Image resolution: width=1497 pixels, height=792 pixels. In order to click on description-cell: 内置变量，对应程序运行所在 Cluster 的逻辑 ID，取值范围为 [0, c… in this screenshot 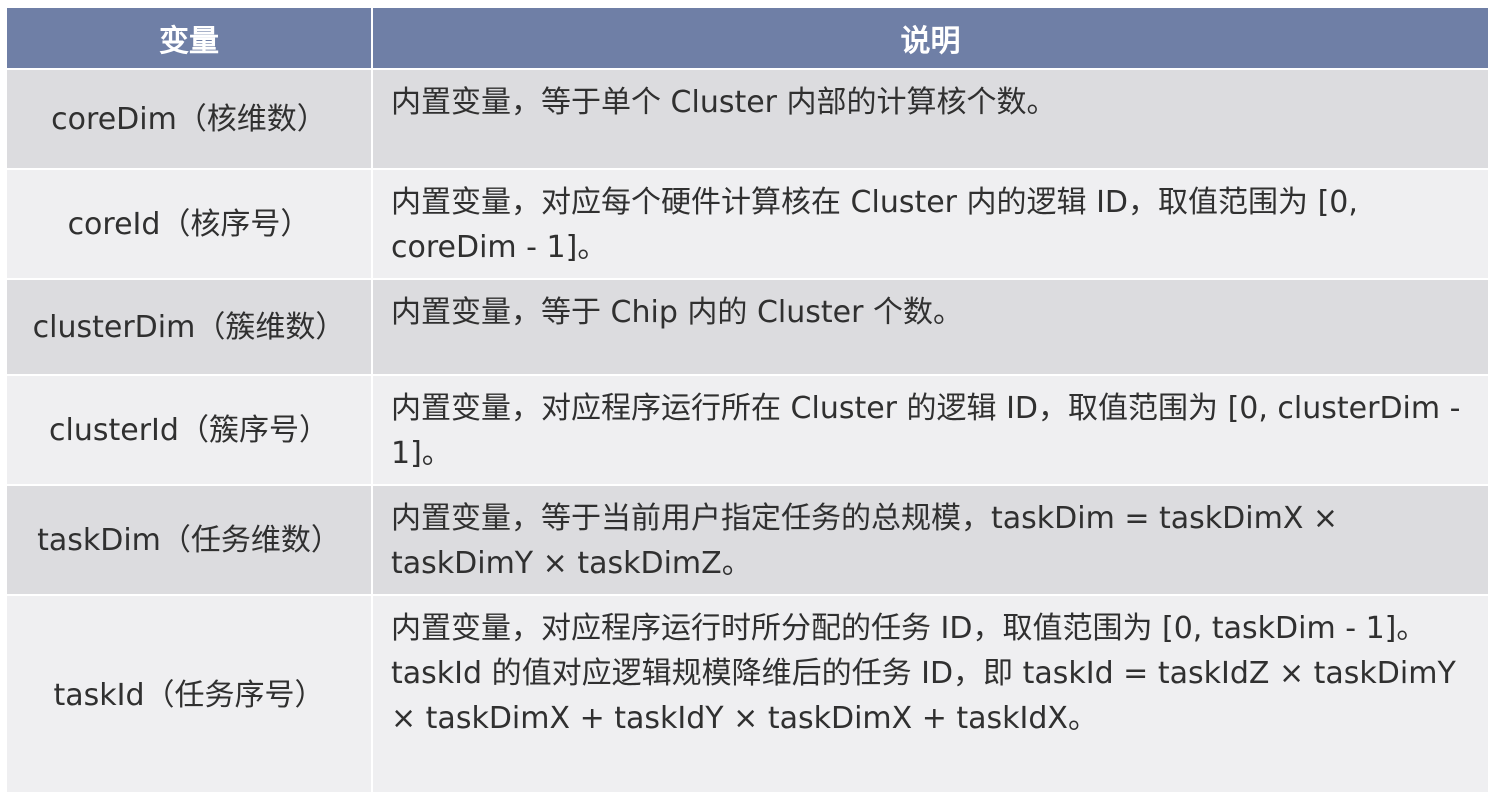, I will do `click(930, 430)`.